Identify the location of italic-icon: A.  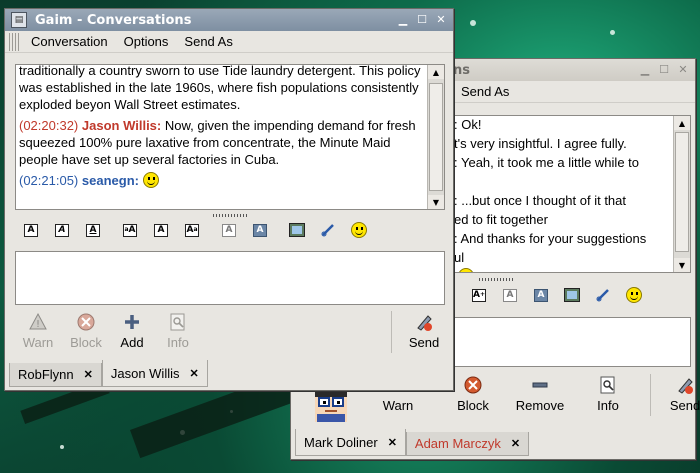
(62, 230).